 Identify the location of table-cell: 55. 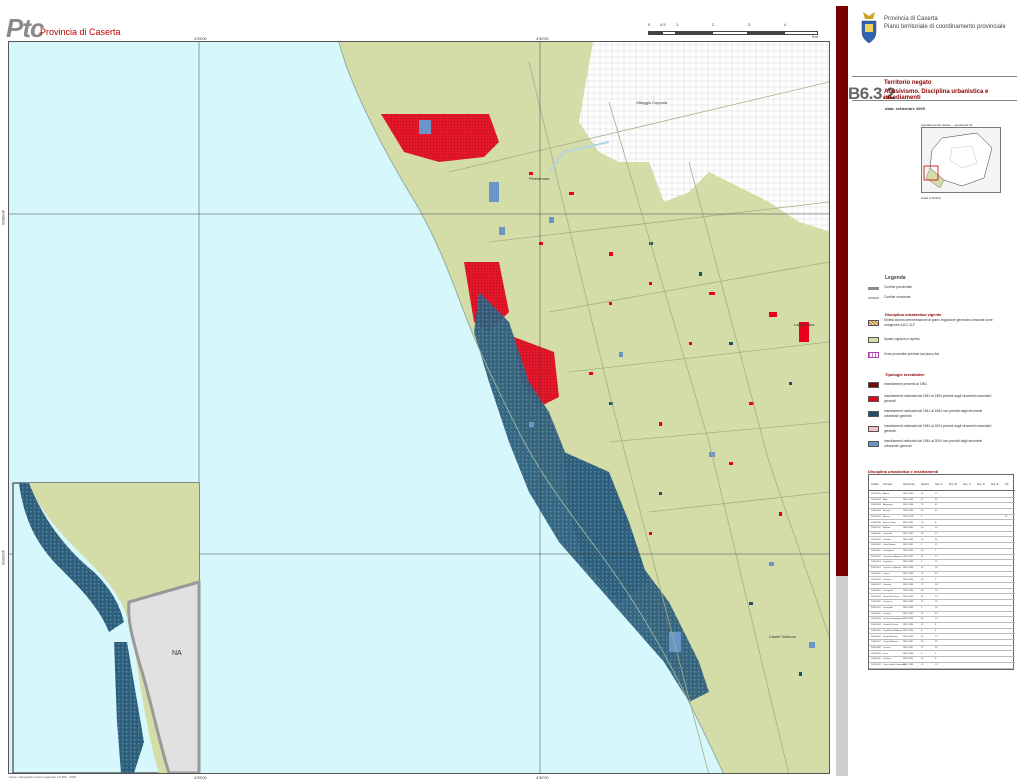
(922, 636).